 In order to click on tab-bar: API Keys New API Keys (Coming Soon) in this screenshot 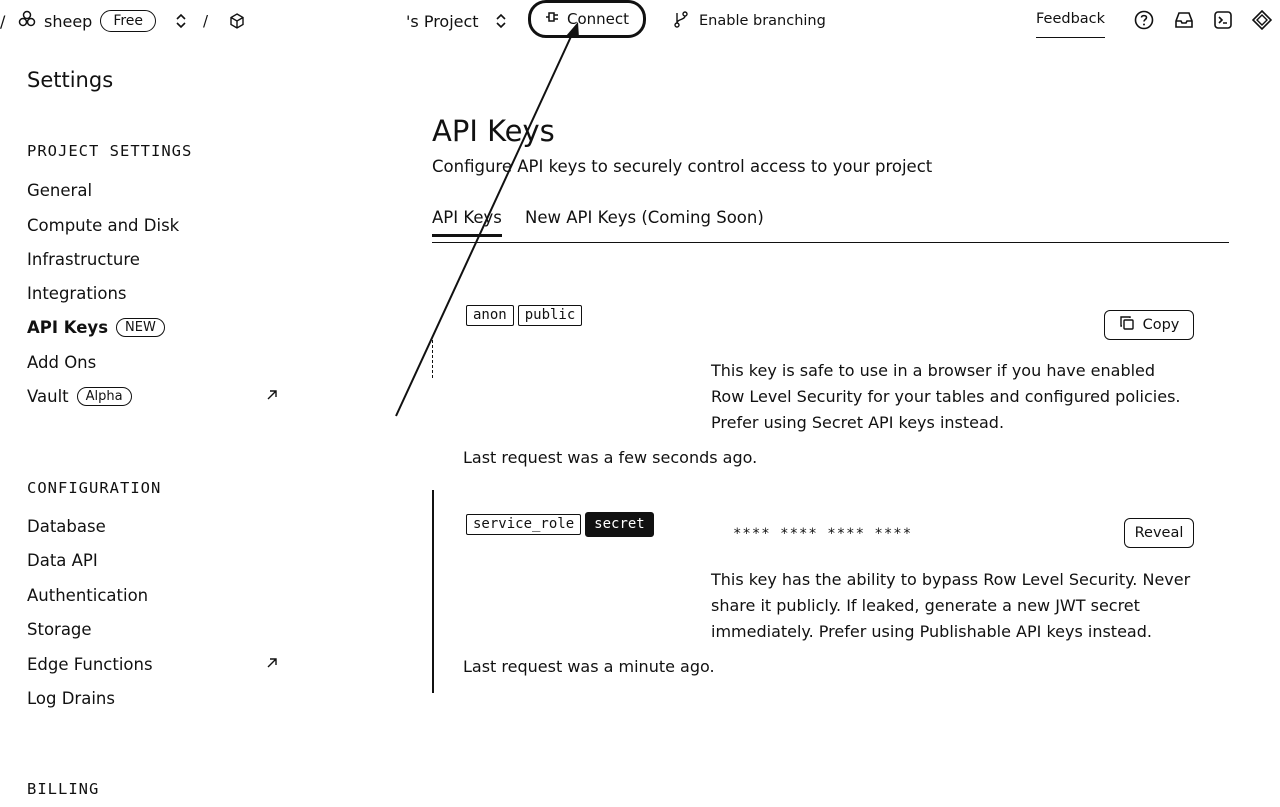, I will do `click(830, 224)`.